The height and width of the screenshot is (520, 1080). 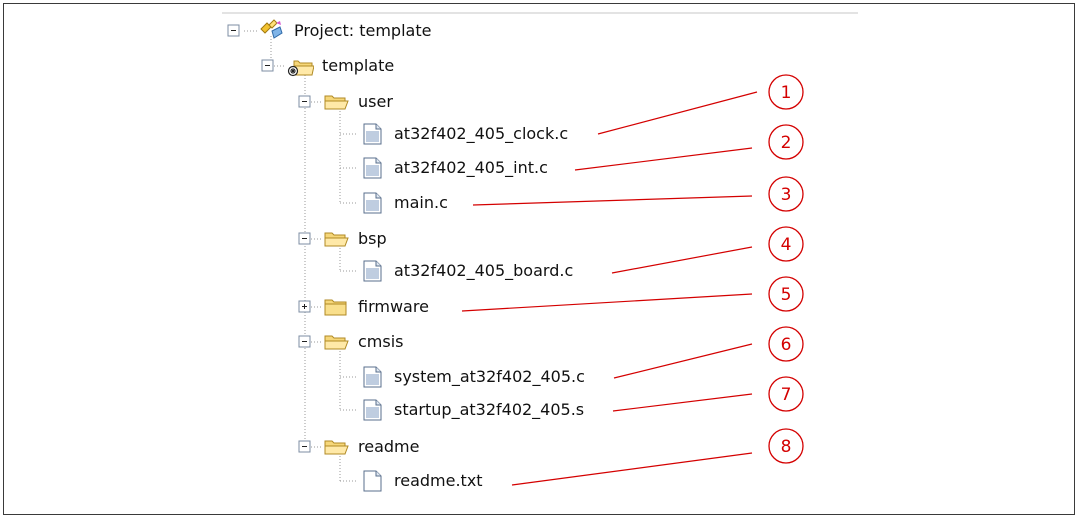 What do you see at coordinates (786, 395) in the screenshot?
I see `callout-number: 7` at bounding box center [786, 395].